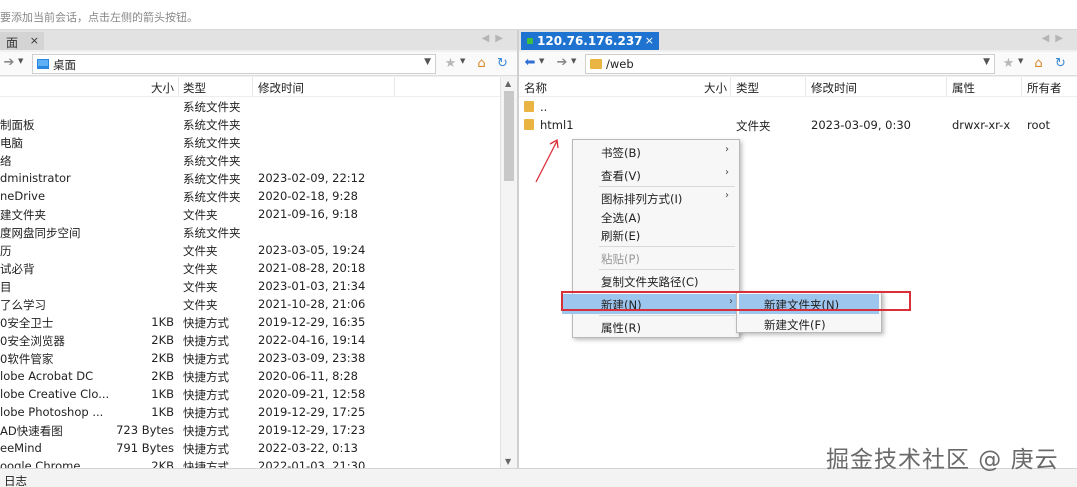  I want to click on file-name: 建文件夹, so click(23, 215).